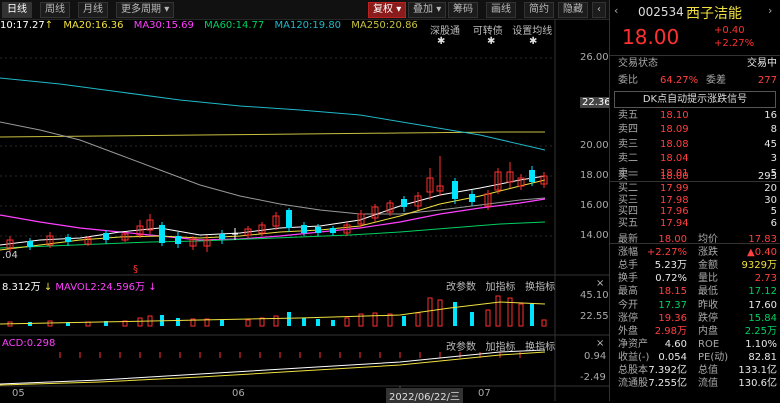 This screenshot has width=780, height=403. Describe the element at coordinates (757, 384) in the screenshot. I see `stat-value: 130.6亿` at that location.